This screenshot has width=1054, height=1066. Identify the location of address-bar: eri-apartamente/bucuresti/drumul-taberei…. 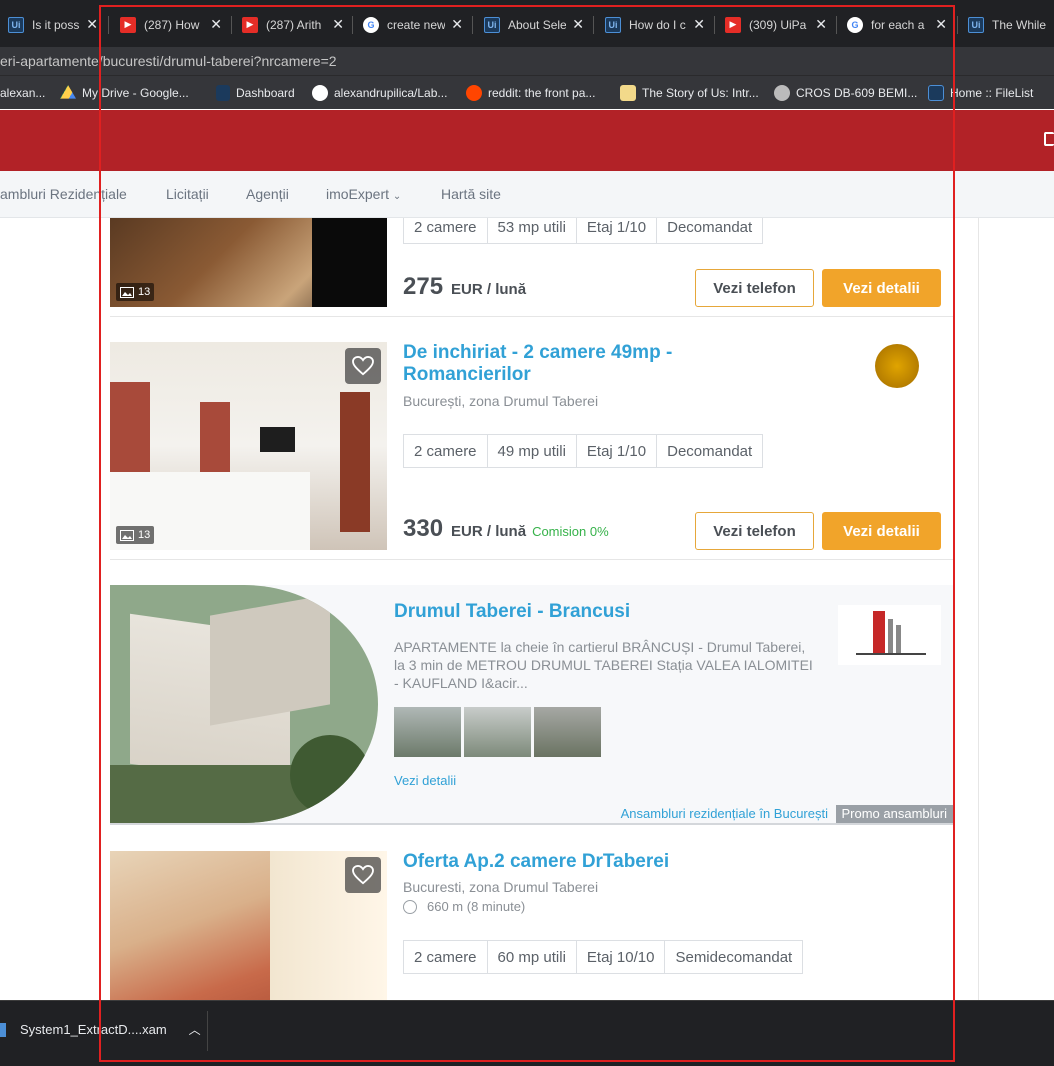
(527, 61).